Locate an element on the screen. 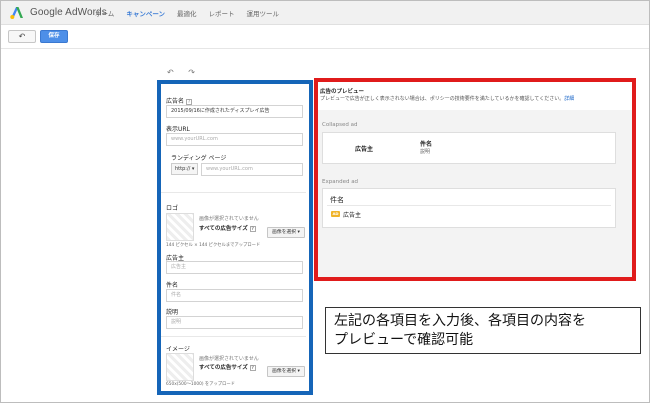  toolbar-divider is located at coordinates (325, 48).